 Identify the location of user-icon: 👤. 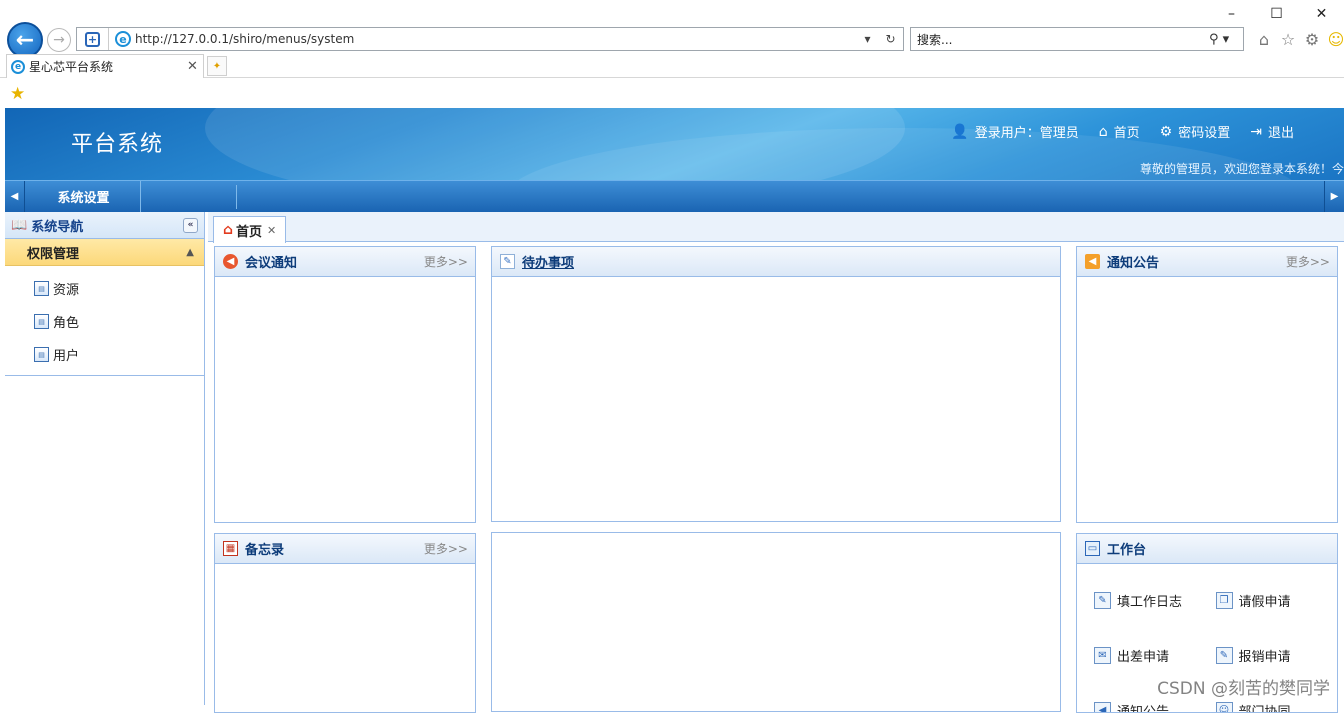
(959, 132).